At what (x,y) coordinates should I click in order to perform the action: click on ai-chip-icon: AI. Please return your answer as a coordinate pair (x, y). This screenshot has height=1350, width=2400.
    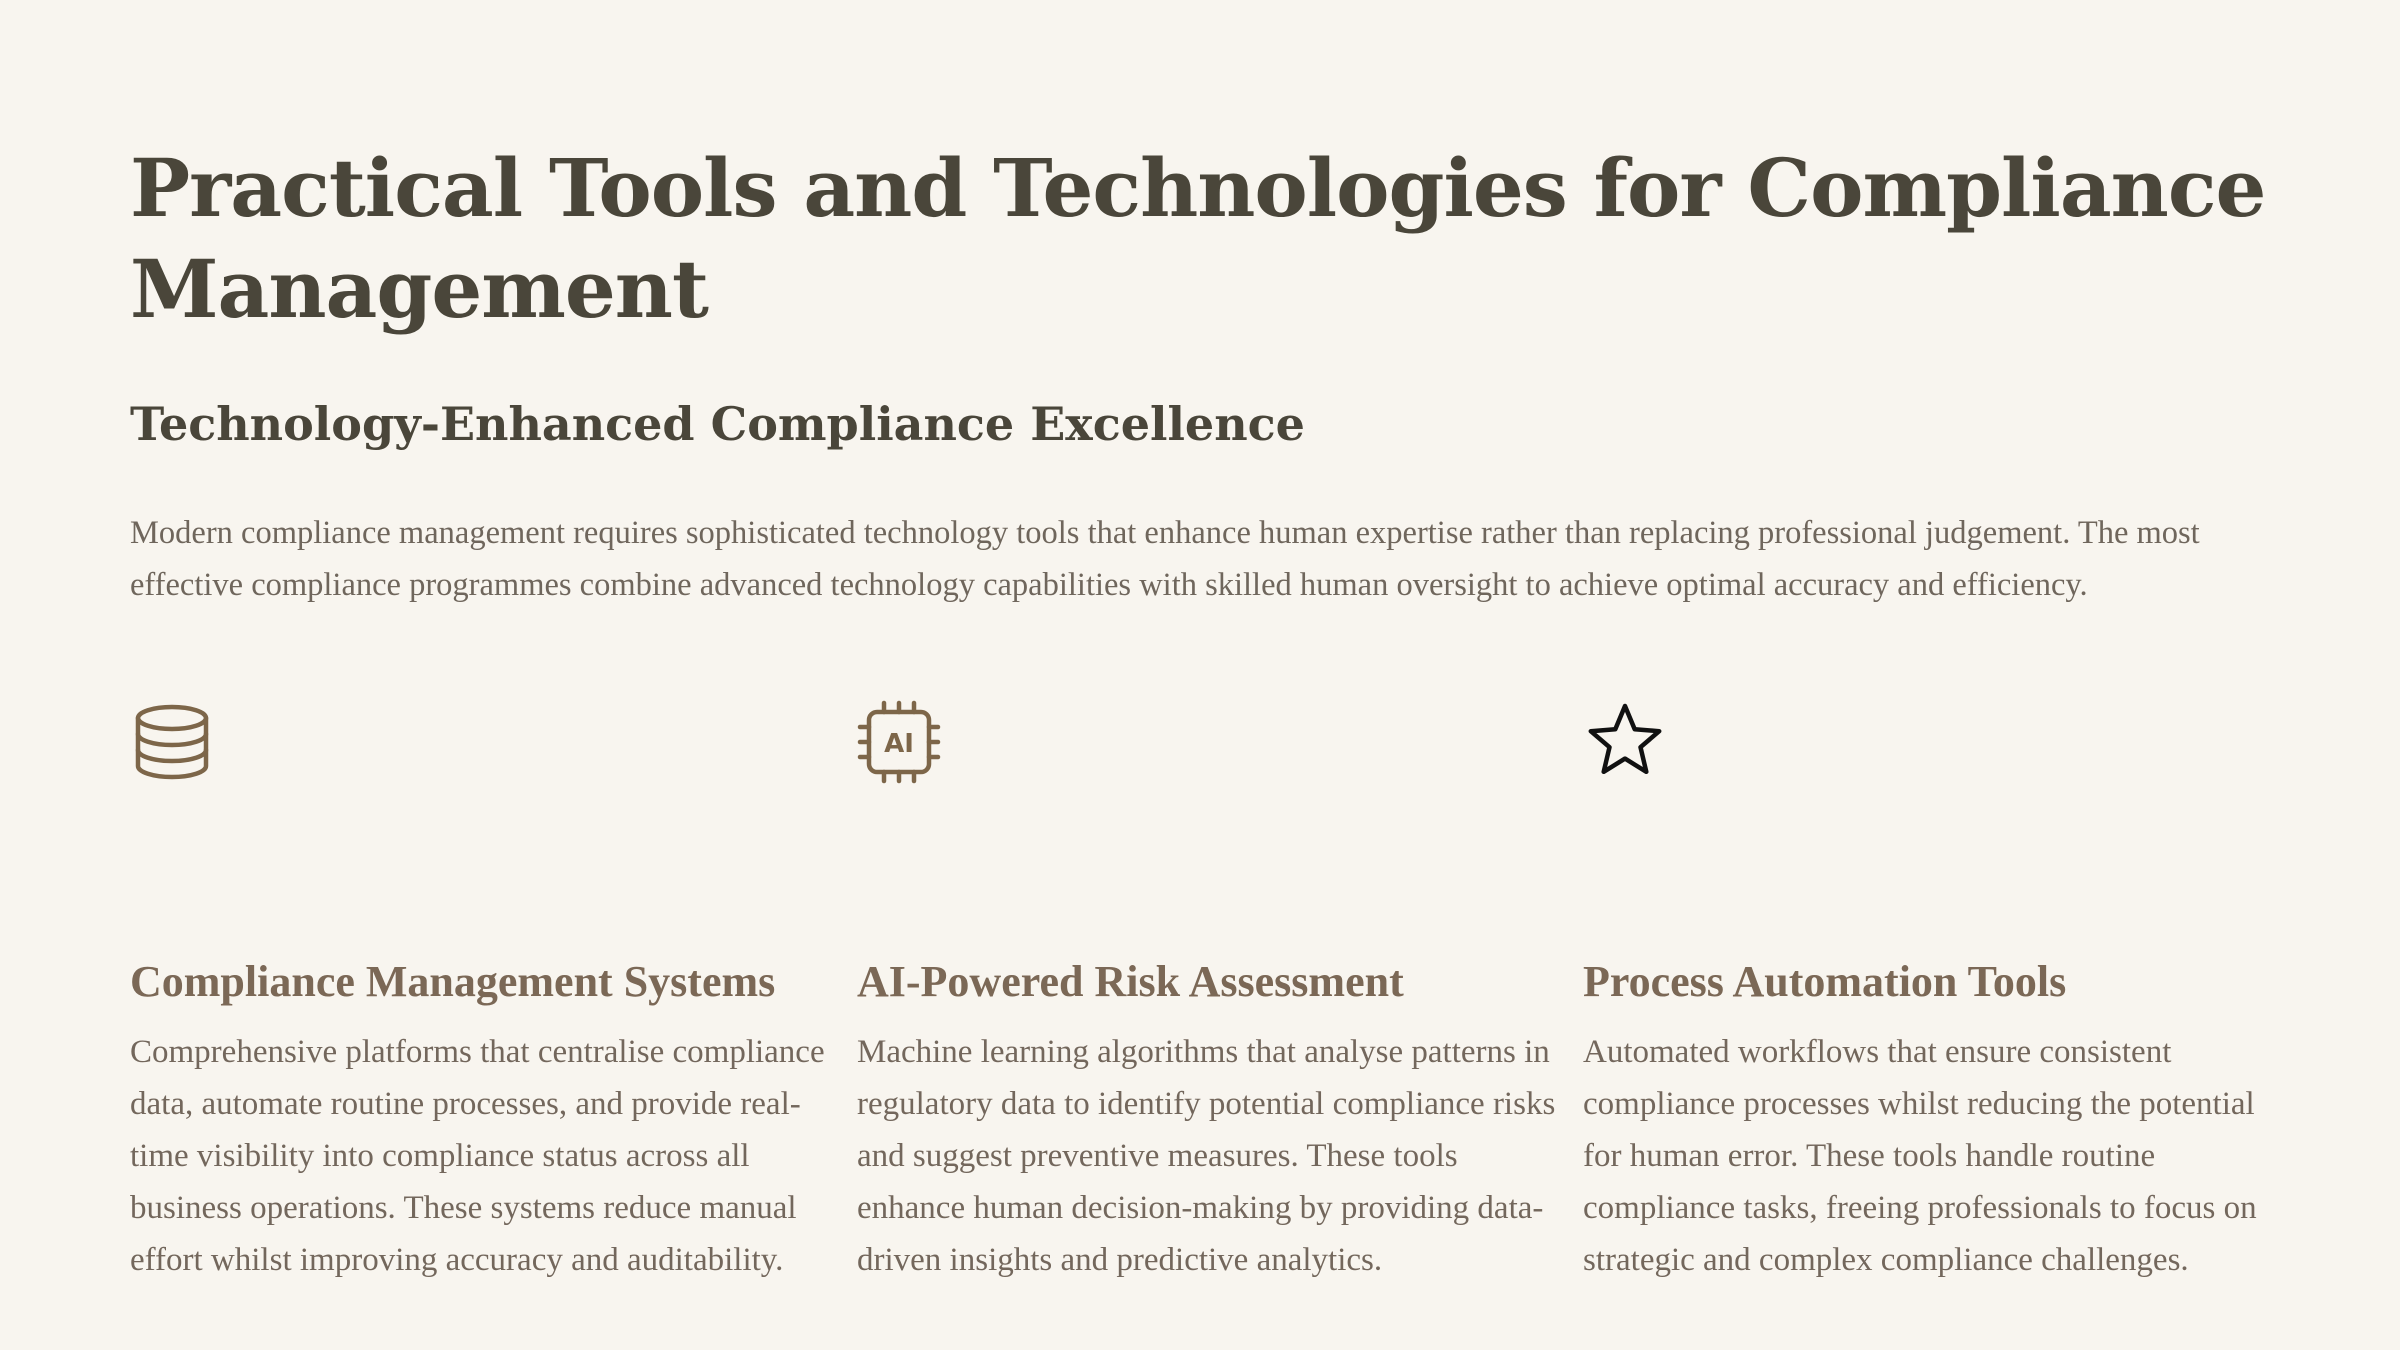
    Looking at the image, I should click on (899, 742).